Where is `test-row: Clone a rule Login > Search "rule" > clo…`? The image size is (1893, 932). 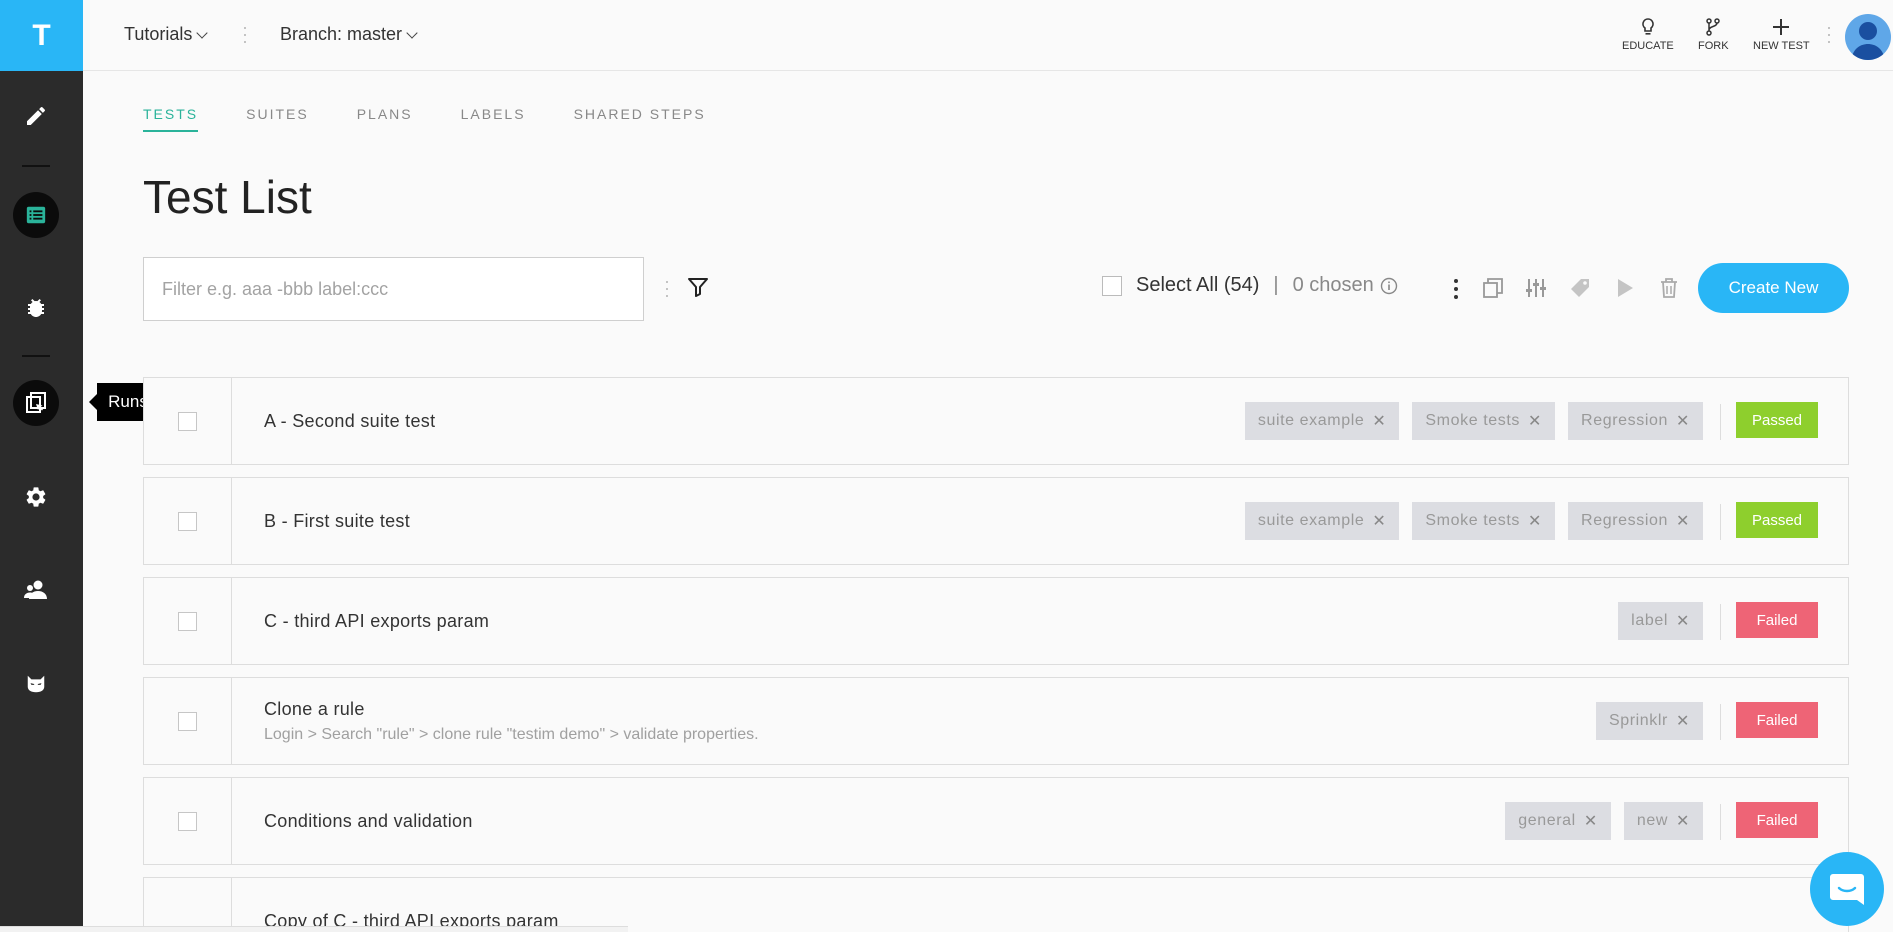 test-row: Clone a rule Login > Search "rule" > clo… is located at coordinates (996, 721).